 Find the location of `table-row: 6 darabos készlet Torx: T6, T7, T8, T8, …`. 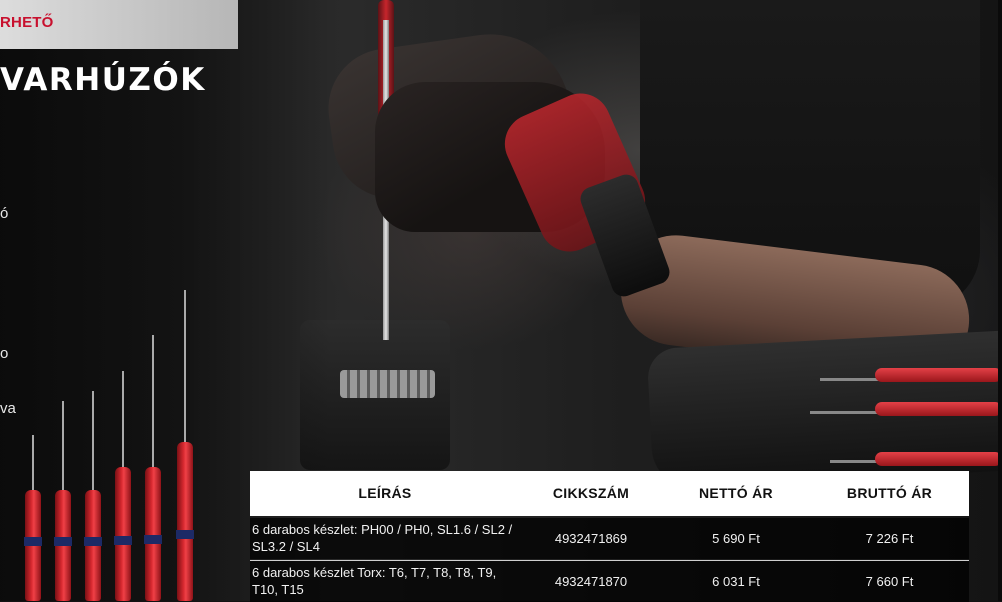

table-row: 6 darabos készlet Torx: T6, T7, T8, T8, … is located at coordinates (609, 581).